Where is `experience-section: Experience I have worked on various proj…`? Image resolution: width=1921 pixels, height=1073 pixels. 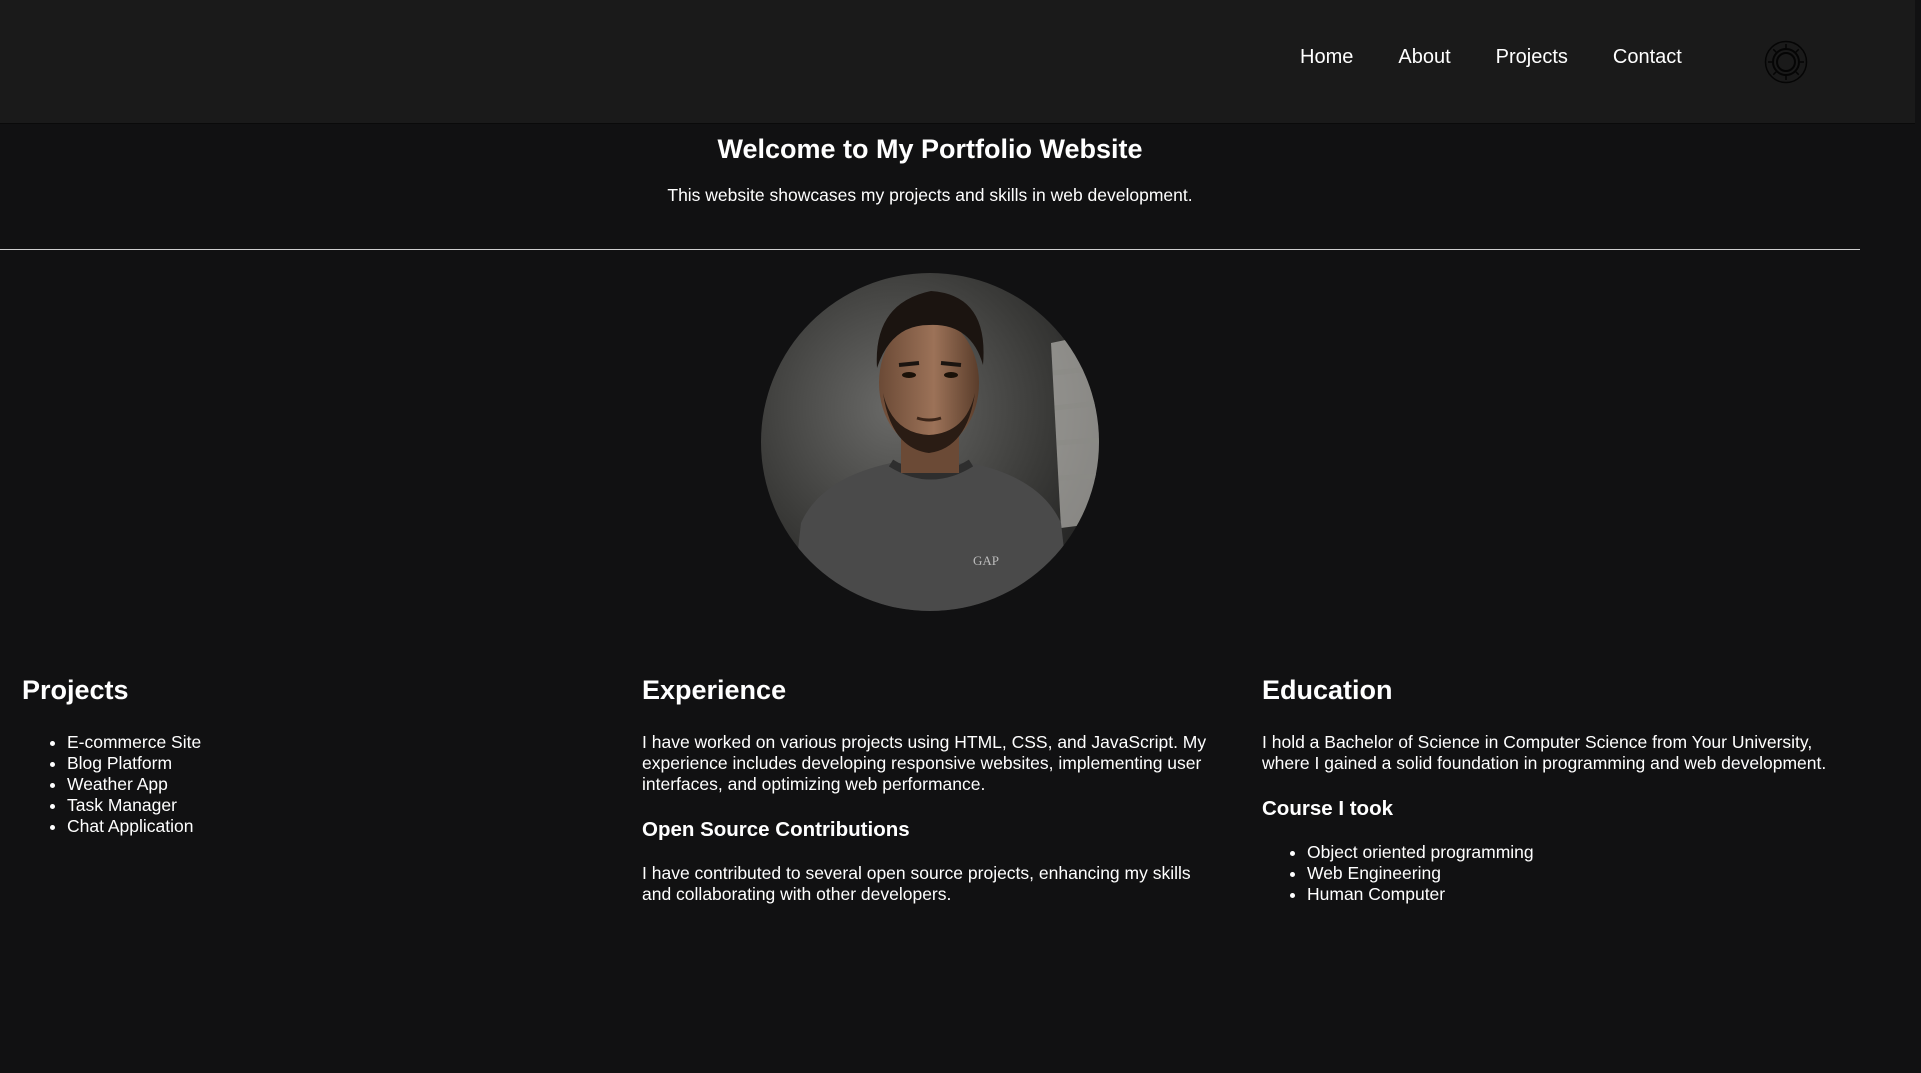 experience-section: Experience I have worked on various proj… is located at coordinates (932, 790).